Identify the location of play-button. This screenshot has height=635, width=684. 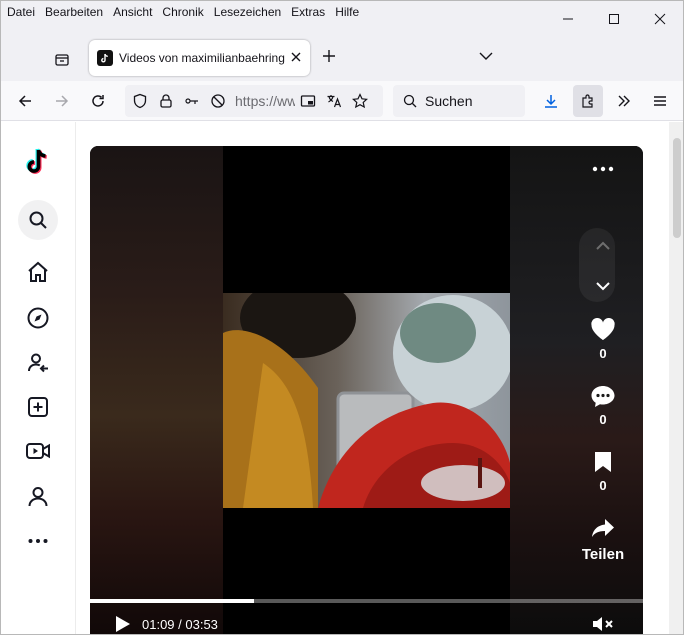
(122, 624).